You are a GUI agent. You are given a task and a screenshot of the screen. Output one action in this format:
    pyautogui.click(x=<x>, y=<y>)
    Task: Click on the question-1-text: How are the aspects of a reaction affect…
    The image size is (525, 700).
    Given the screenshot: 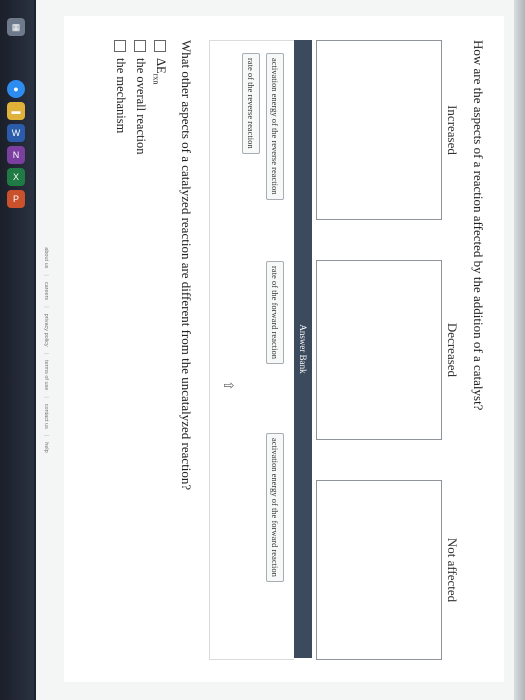 What is the action you would take?
    pyautogui.click(x=478, y=225)
    